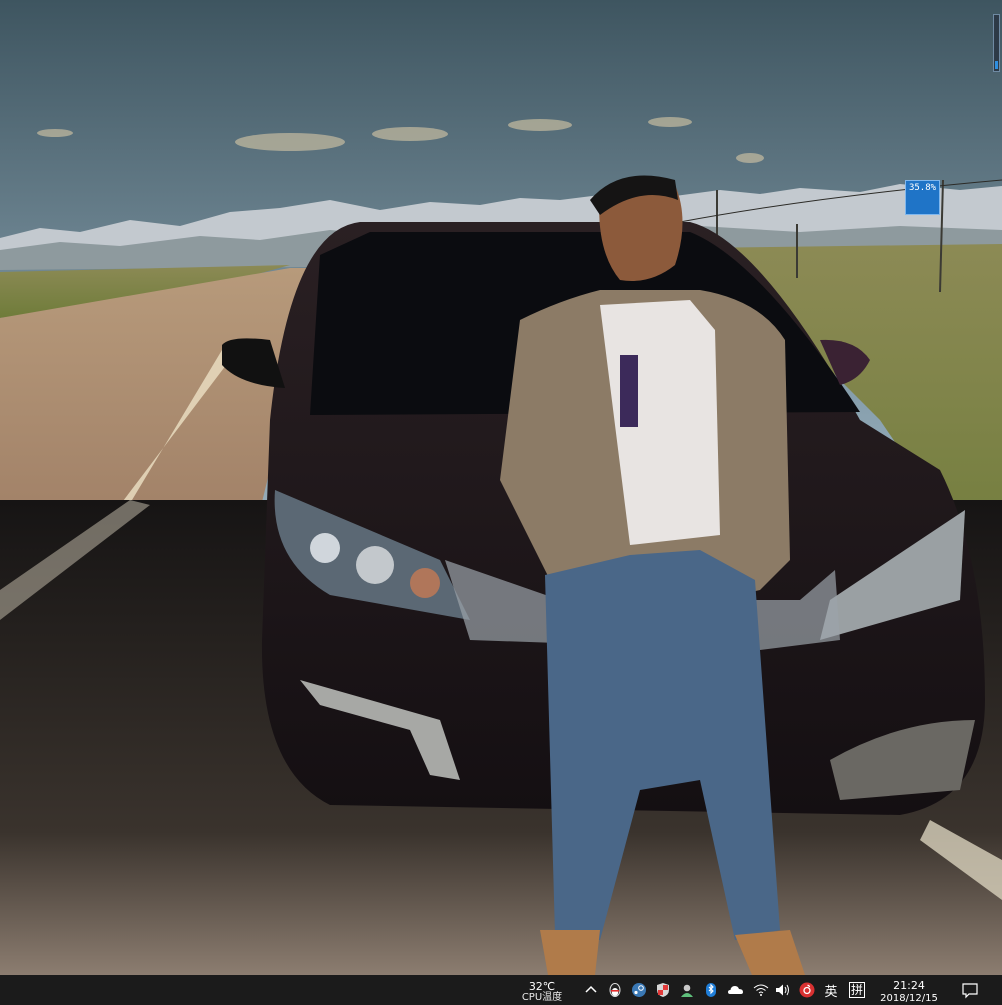  I want to click on onedrive-cloud-icon, so click(736, 990).